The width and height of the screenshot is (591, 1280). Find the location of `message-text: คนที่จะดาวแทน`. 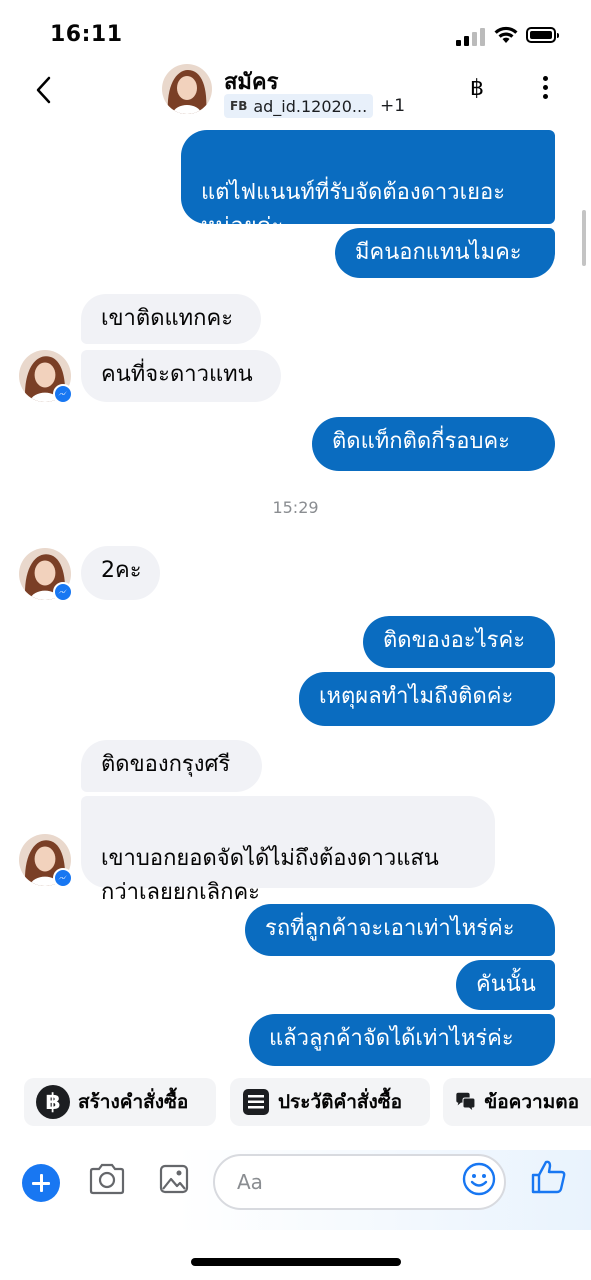

message-text: คนที่จะดาวแทน is located at coordinates (177, 374).